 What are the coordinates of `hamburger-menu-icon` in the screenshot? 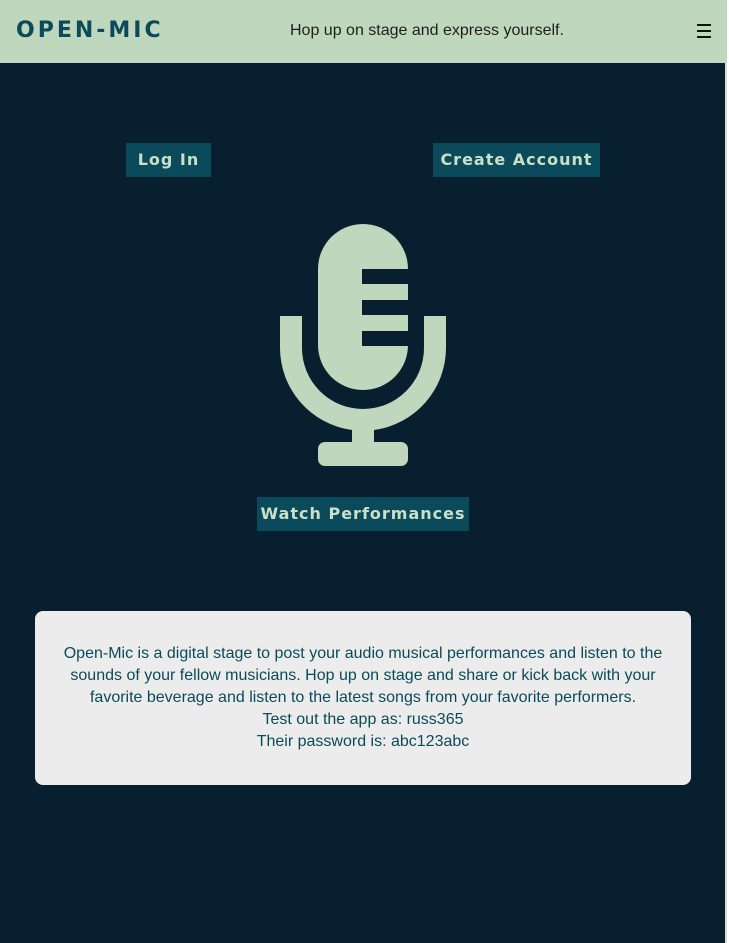 It's located at (704, 31).